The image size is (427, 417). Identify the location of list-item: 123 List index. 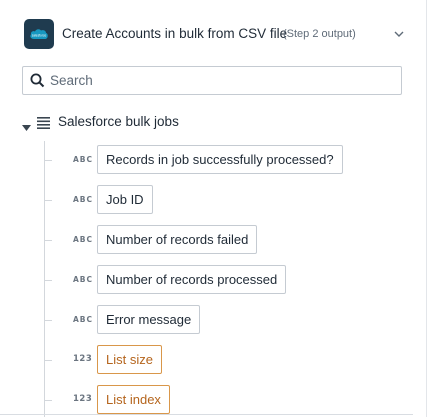
(224, 400).